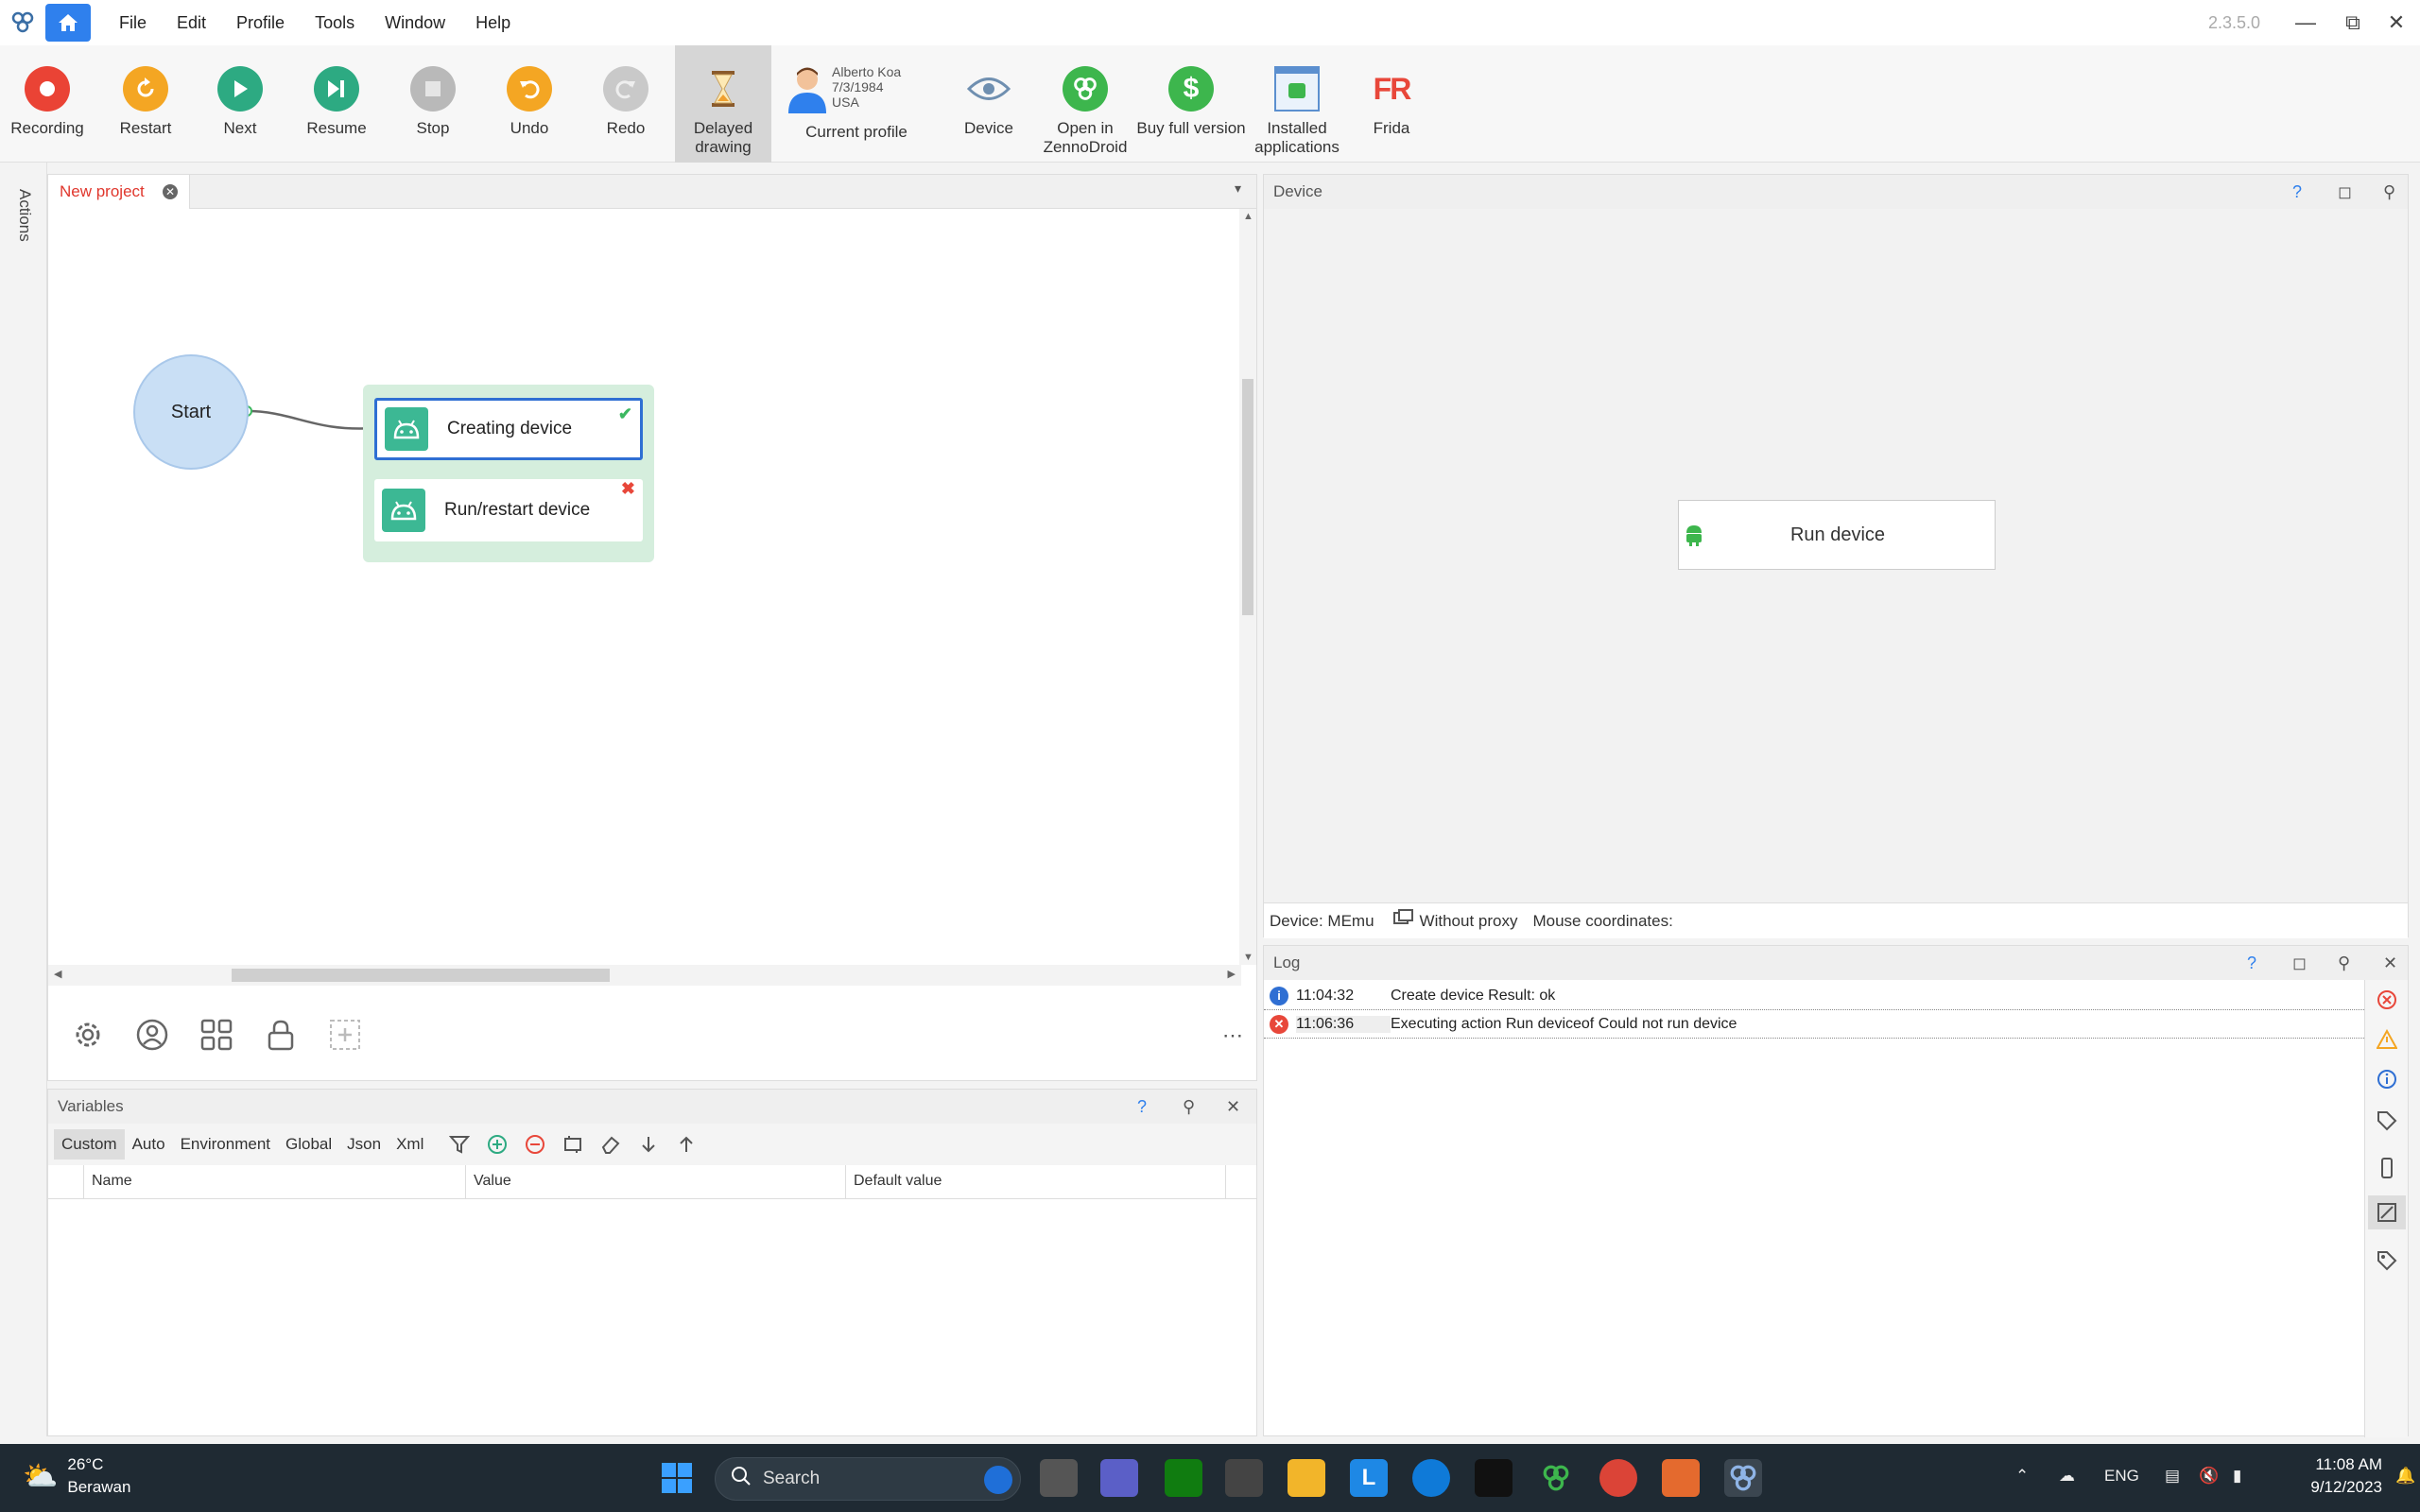 The width and height of the screenshot is (2420, 1512). I want to click on tab-new-project: New project ✕, so click(119, 192).